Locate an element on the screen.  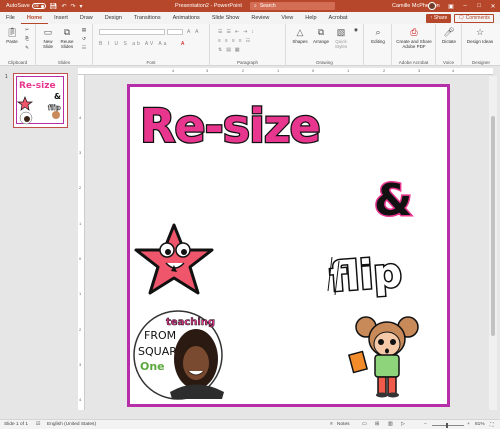
slide-thumbnail: Re-size & flip is located at coordinates (40, 100).